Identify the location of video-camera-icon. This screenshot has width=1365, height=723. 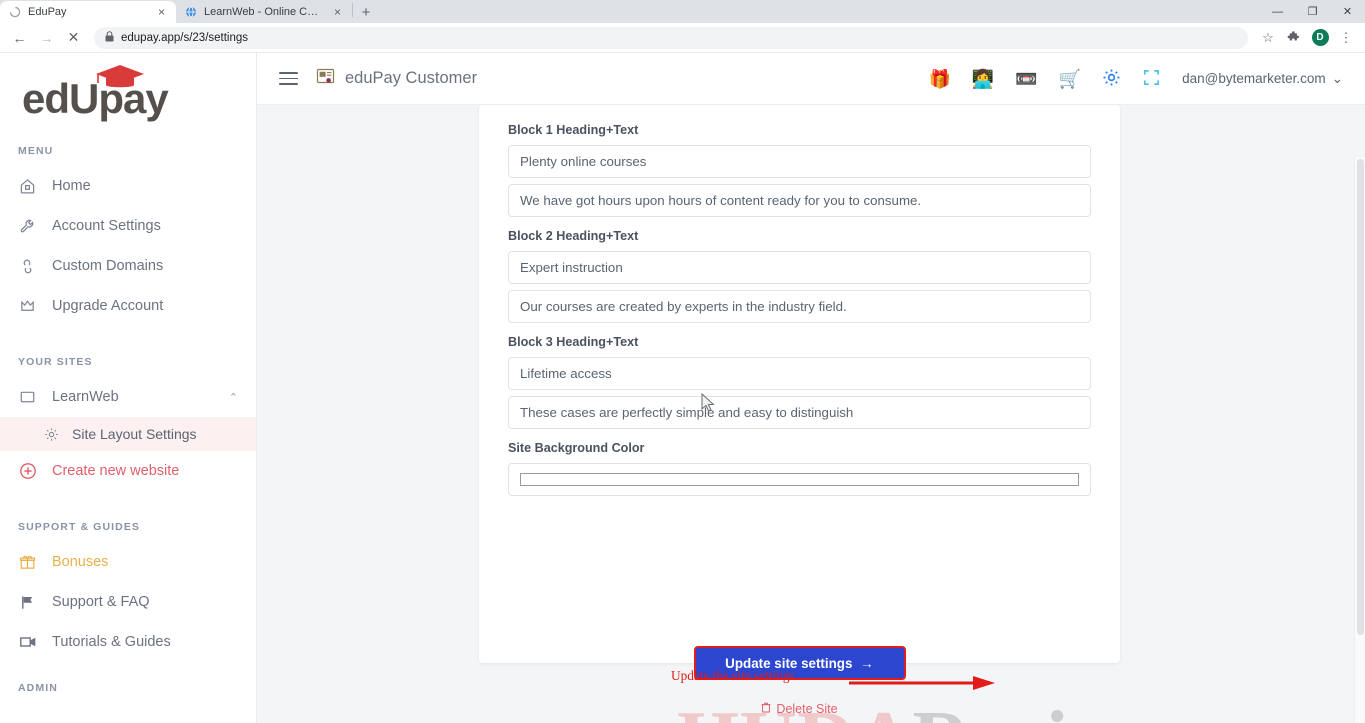
(27, 642).